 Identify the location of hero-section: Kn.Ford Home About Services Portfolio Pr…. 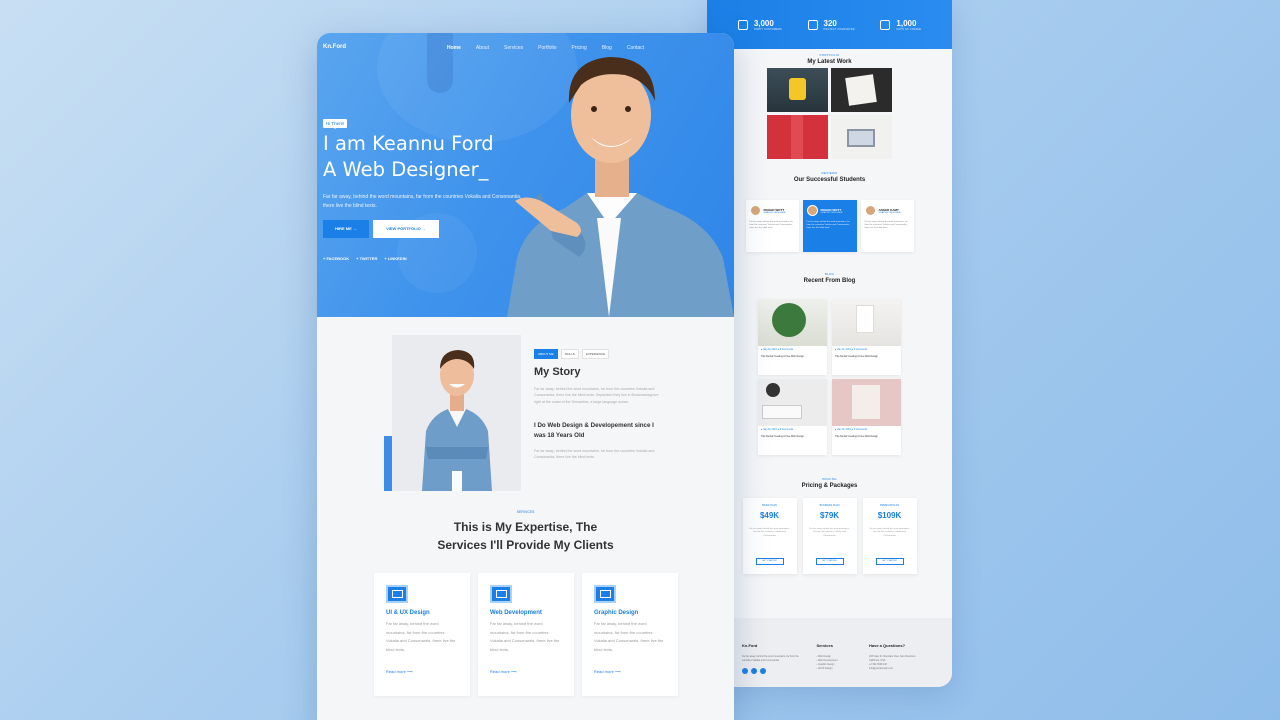
(525, 175).